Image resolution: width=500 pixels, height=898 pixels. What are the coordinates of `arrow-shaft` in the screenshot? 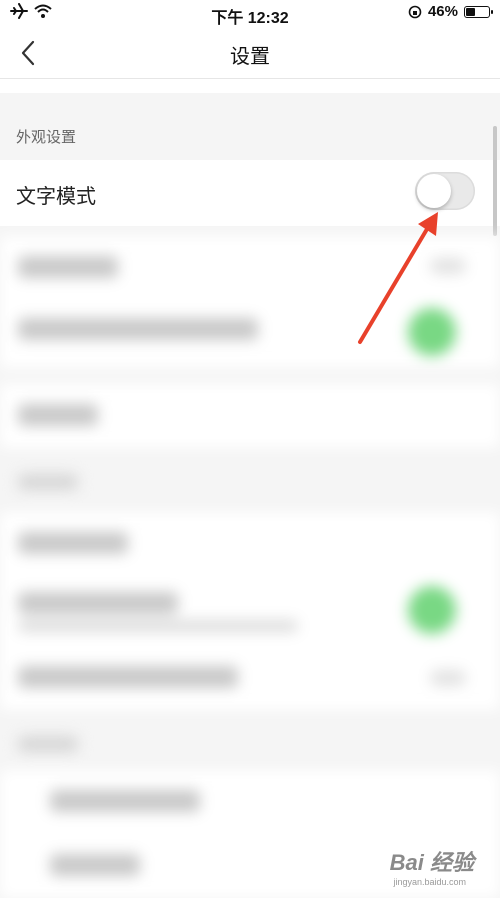 It's located at (395, 283).